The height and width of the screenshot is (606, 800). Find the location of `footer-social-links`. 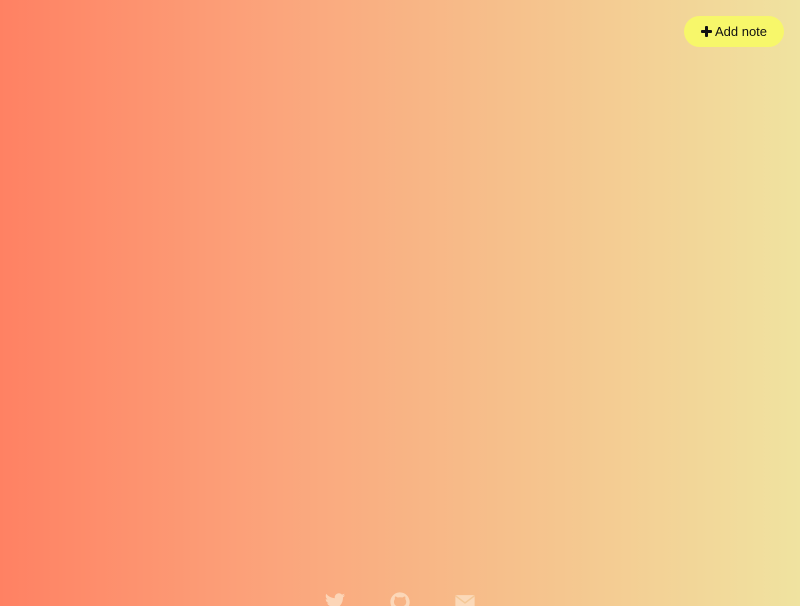

footer-social-links is located at coordinates (400, 597).